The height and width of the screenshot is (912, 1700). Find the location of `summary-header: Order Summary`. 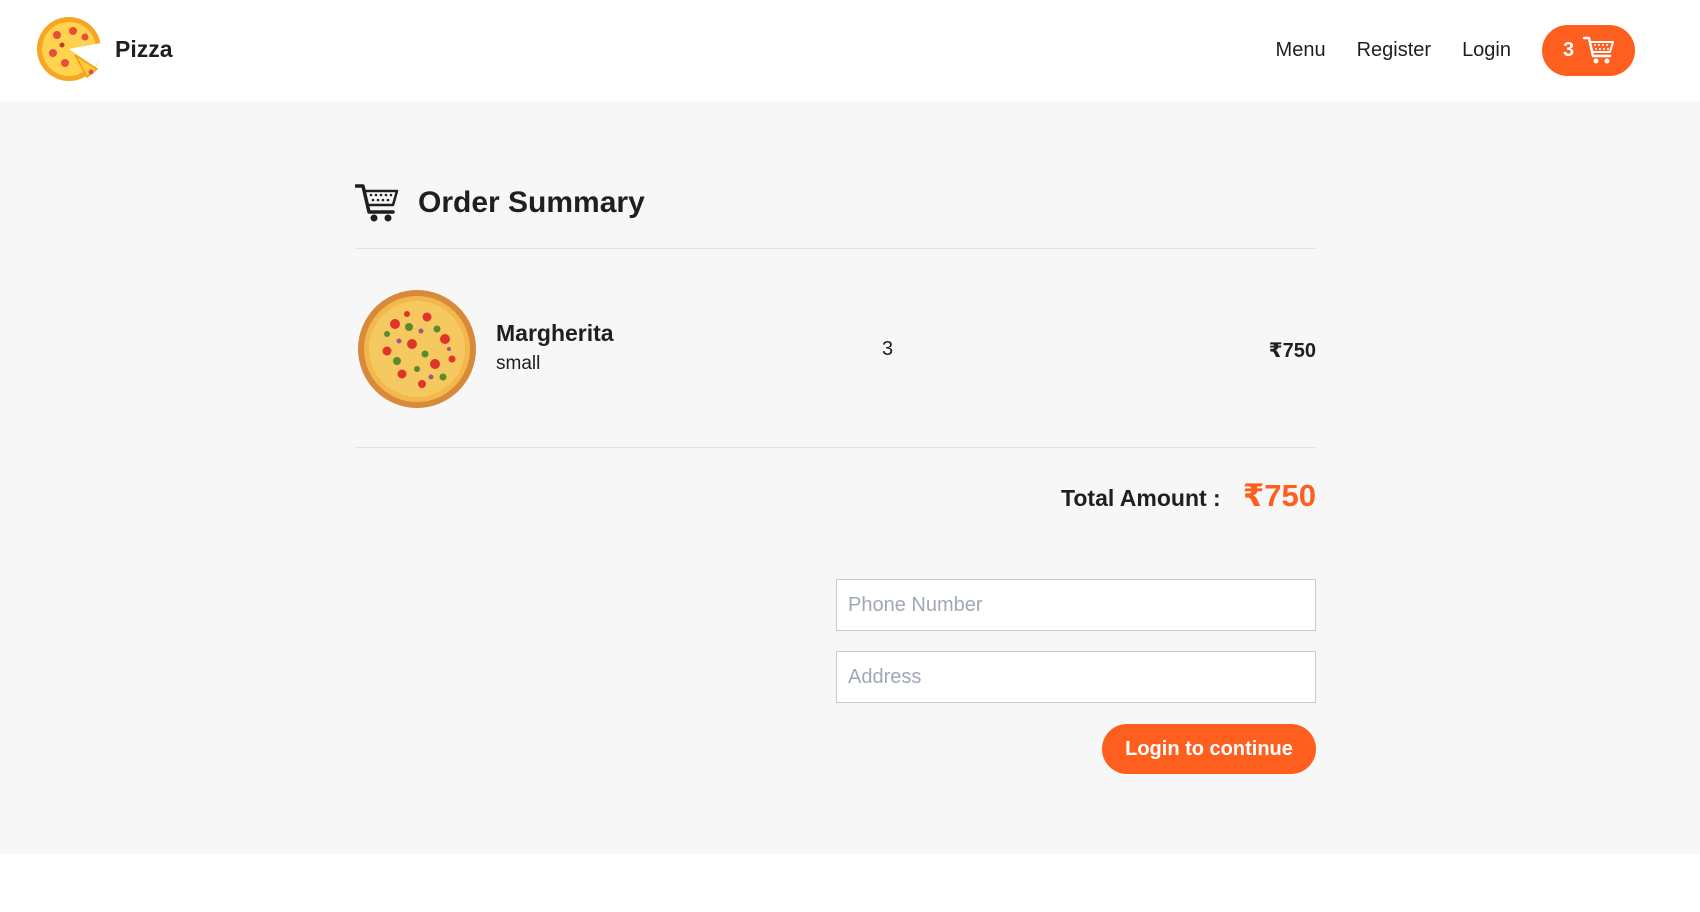

summary-header: Order Summary is located at coordinates (500, 203).